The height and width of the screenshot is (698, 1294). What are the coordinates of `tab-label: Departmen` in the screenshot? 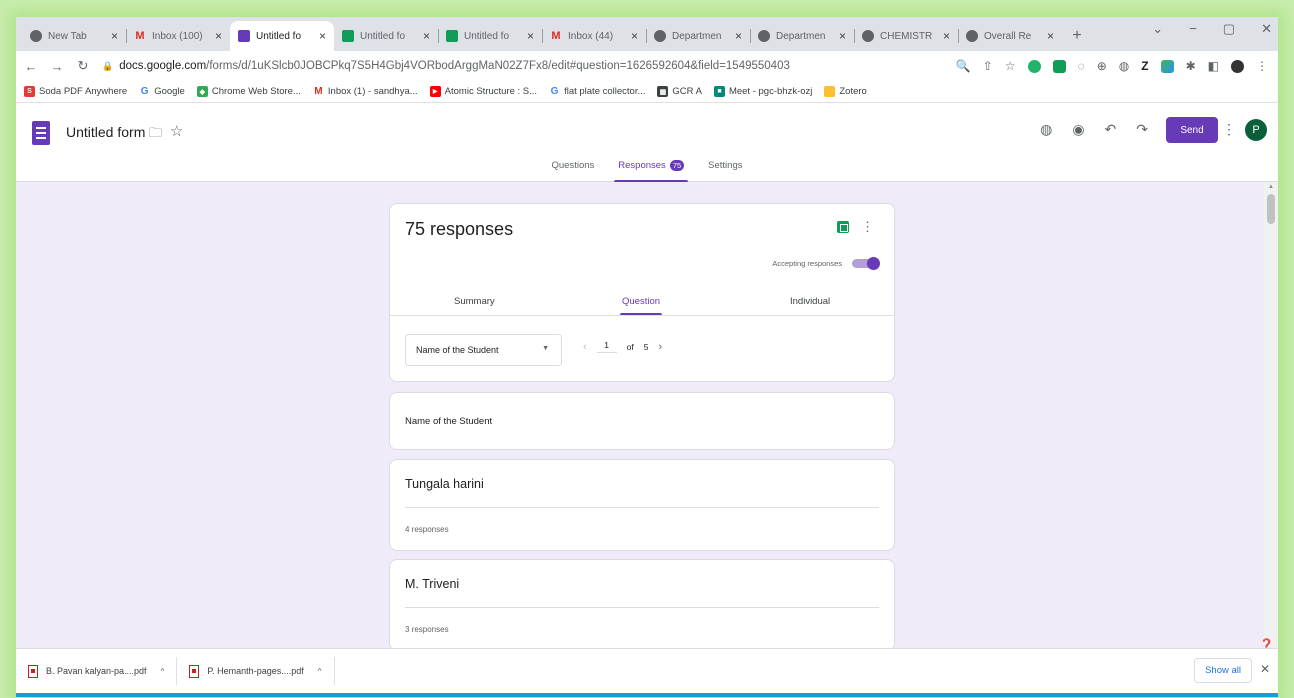 It's located at (697, 36).